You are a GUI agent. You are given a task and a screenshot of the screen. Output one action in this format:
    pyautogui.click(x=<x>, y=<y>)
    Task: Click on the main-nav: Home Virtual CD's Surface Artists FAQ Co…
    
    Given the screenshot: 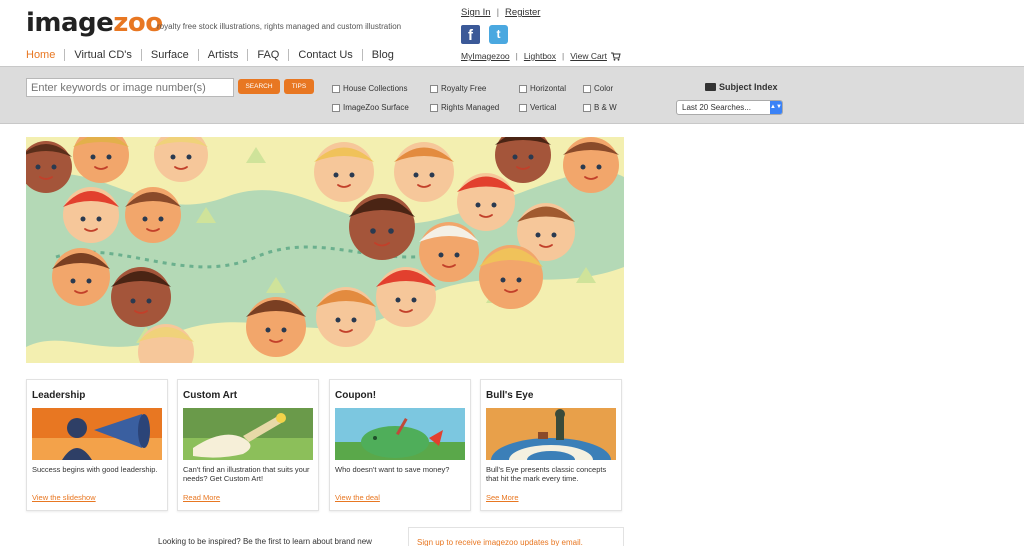 What is the action you would take?
    pyautogui.click(x=214, y=55)
    